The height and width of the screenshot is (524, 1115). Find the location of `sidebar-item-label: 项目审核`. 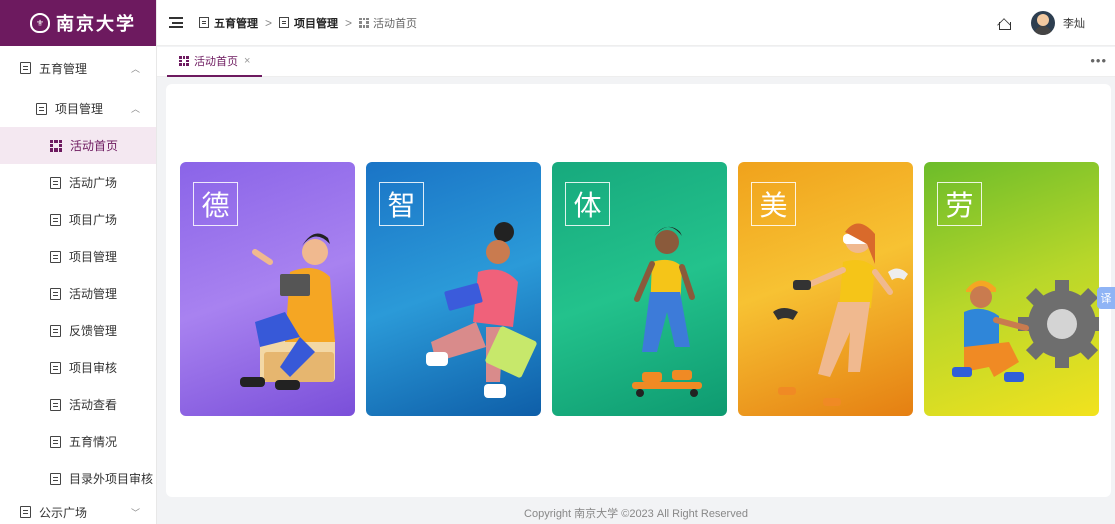

sidebar-item-label: 项目审核 is located at coordinates (93, 368).